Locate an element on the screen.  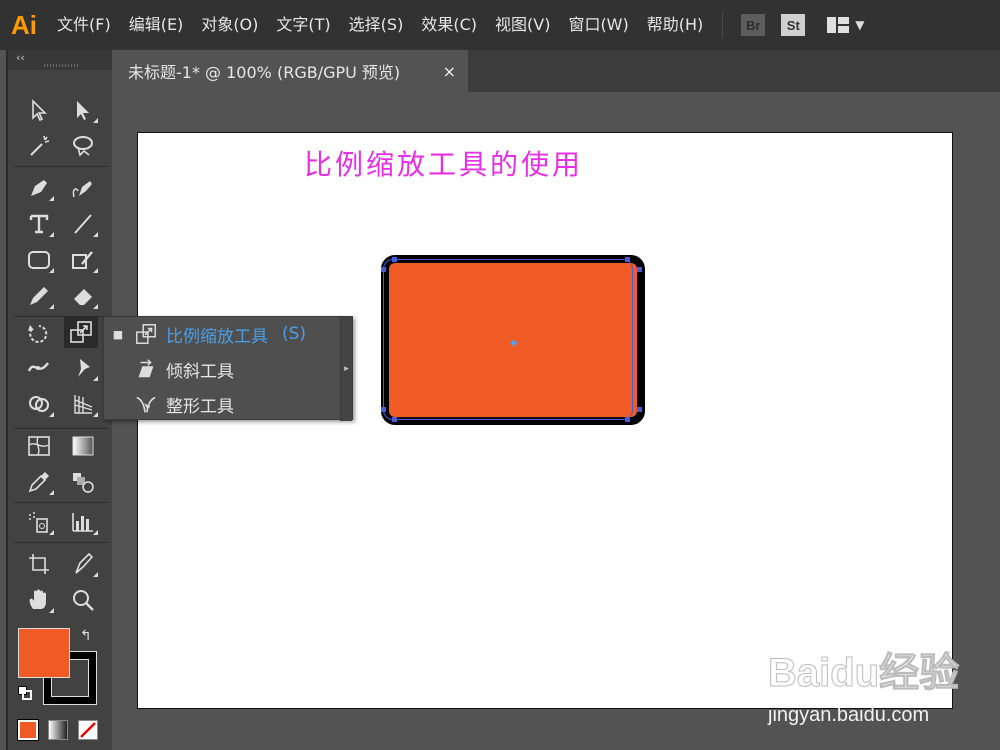
type-tool is located at coordinates (39, 224).